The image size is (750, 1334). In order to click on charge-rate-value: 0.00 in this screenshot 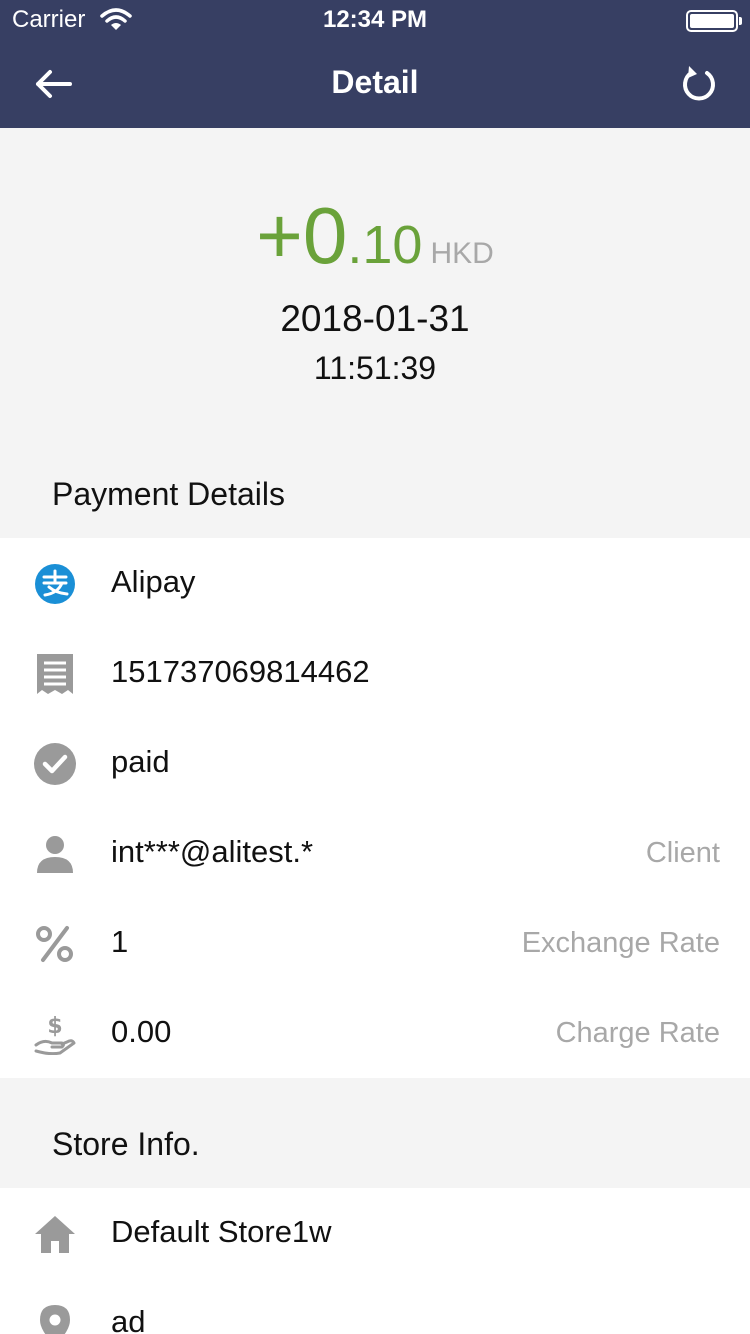, I will do `click(141, 1031)`.